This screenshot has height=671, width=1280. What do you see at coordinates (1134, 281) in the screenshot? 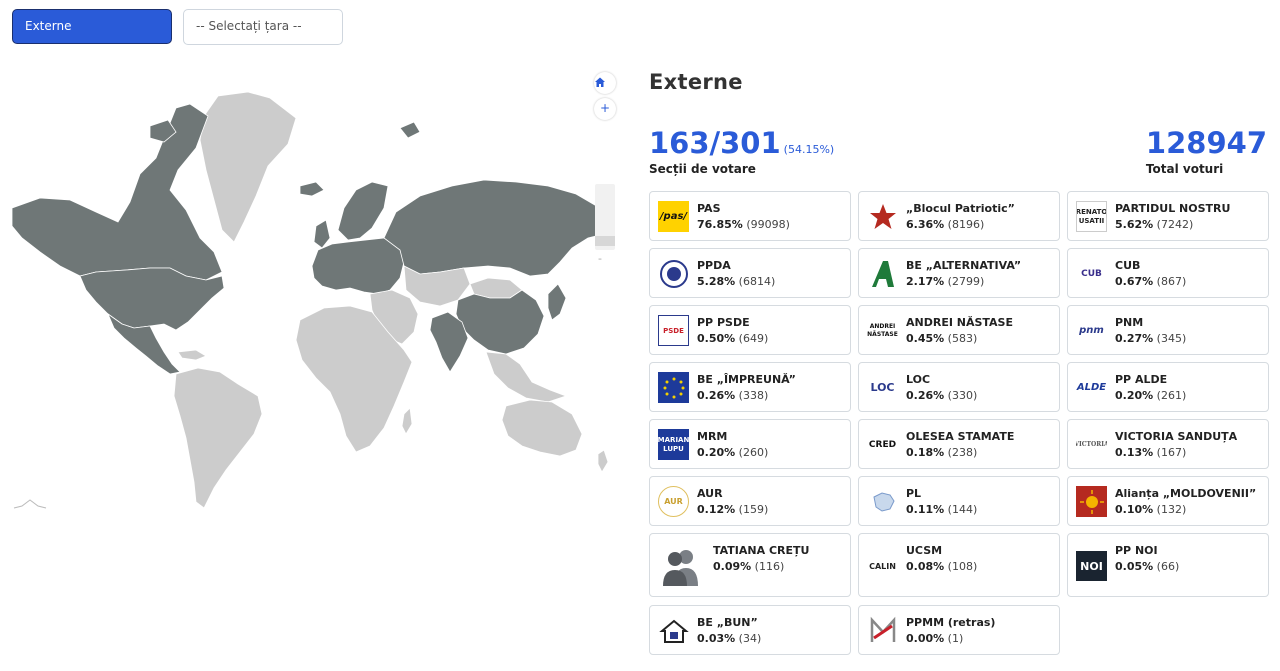
I see `party-percent: 0.67%` at bounding box center [1134, 281].